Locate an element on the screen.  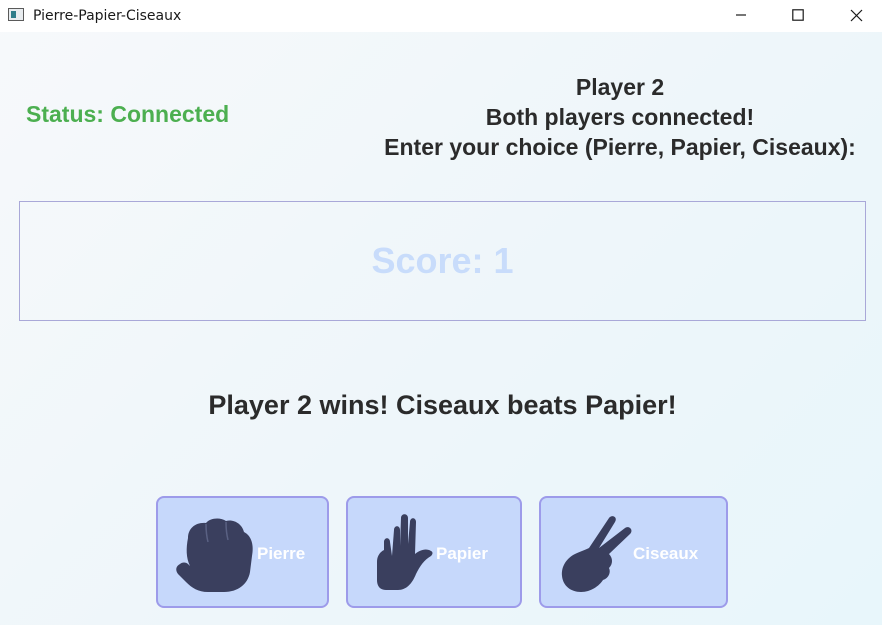
score-label: Score: 1 is located at coordinates (442, 260).